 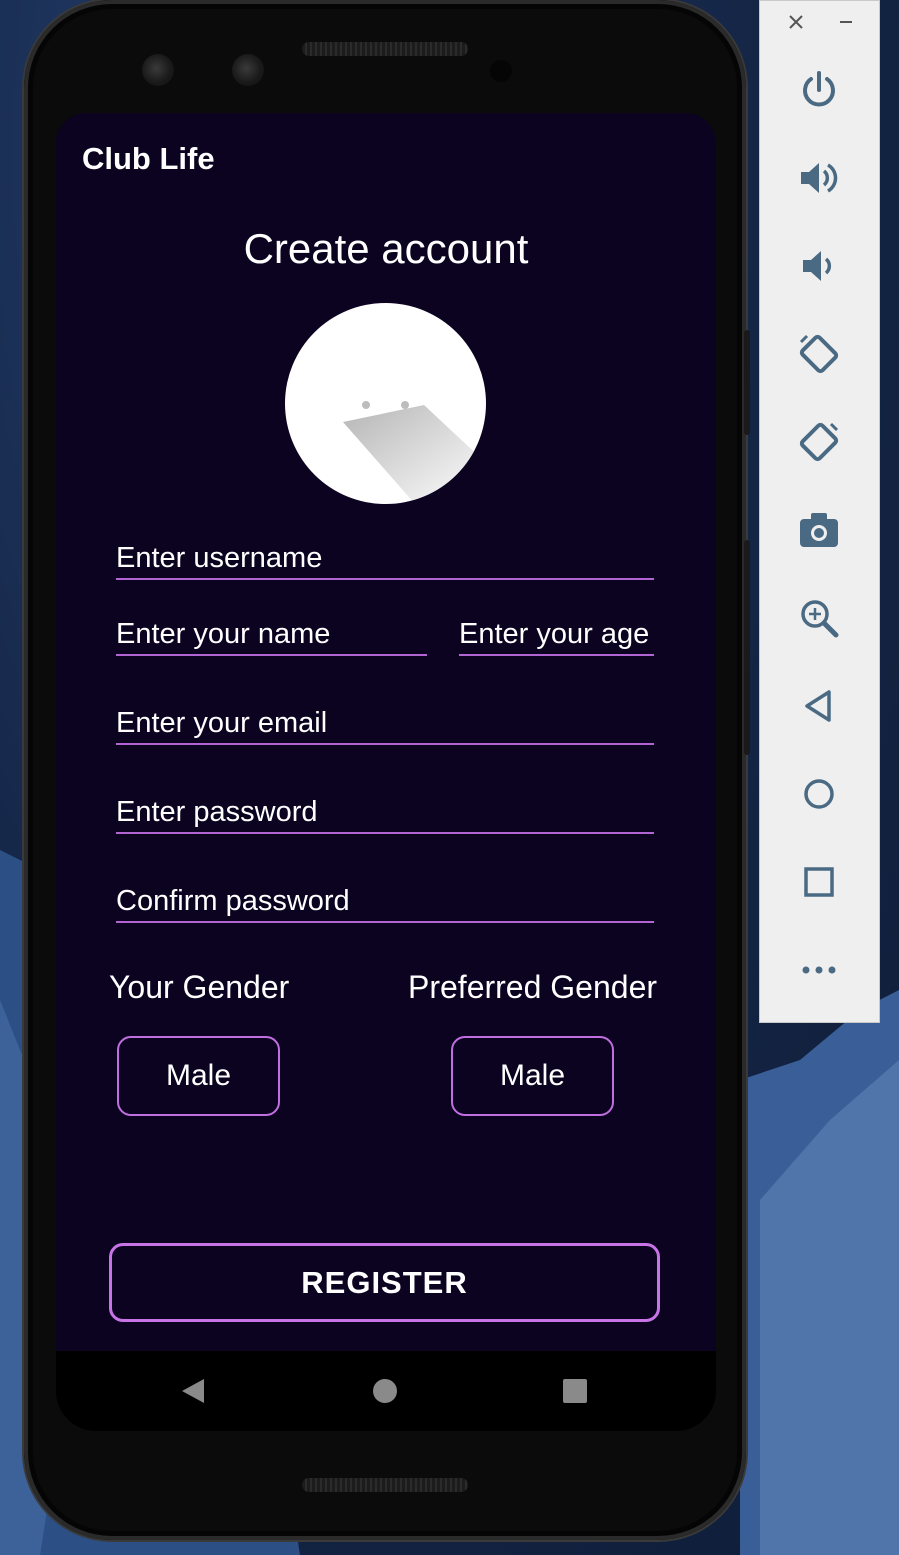 What do you see at coordinates (385, 1485) in the screenshot?
I see `bottom-speaker` at bounding box center [385, 1485].